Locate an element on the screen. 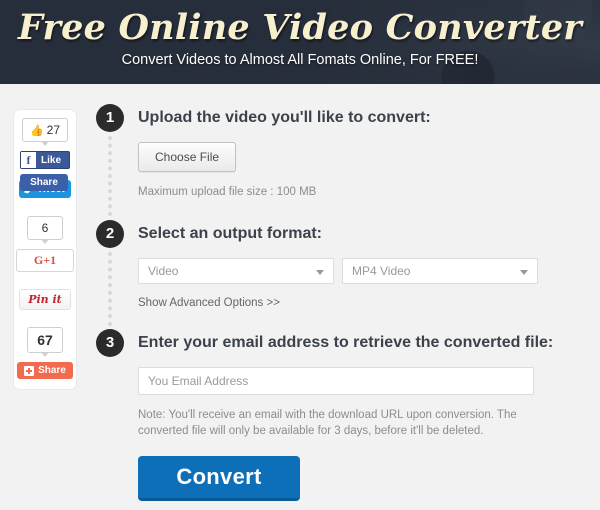 This screenshot has height=510, width=600. step-3-badge: 3 is located at coordinates (110, 343).